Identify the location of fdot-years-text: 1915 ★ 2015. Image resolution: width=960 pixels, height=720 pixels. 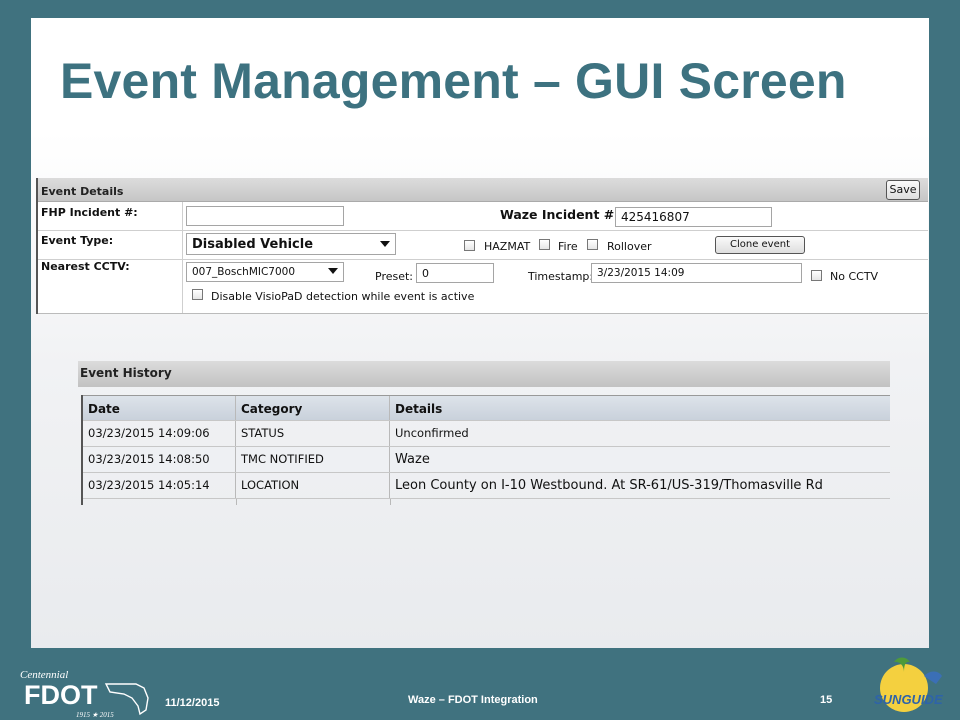
(95, 715).